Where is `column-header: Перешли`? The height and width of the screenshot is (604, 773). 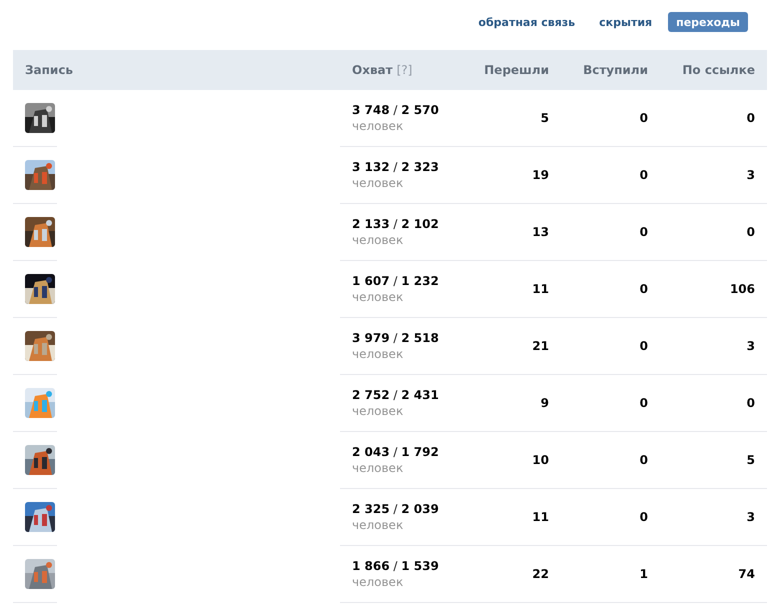 column-header: Перешли is located at coordinates (516, 70).